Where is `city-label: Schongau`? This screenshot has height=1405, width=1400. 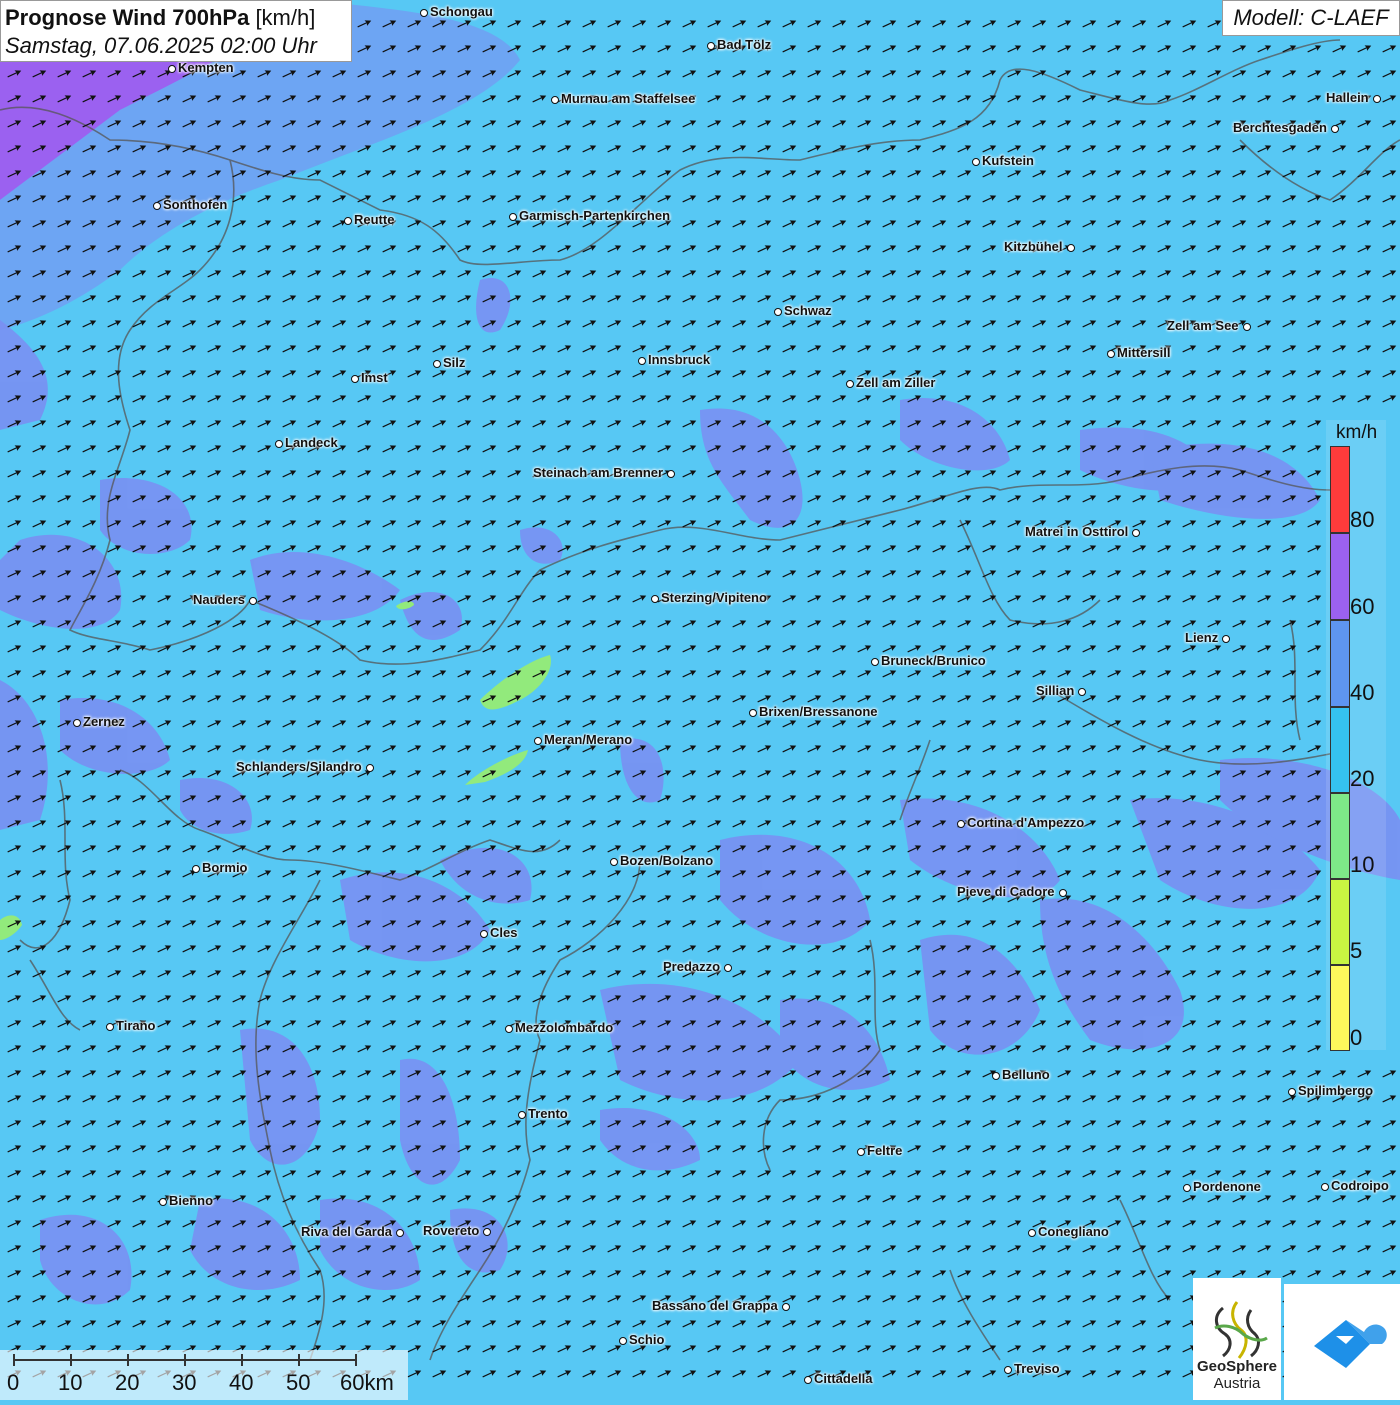
city-label: Schongau is located at coordinates (461, 11).